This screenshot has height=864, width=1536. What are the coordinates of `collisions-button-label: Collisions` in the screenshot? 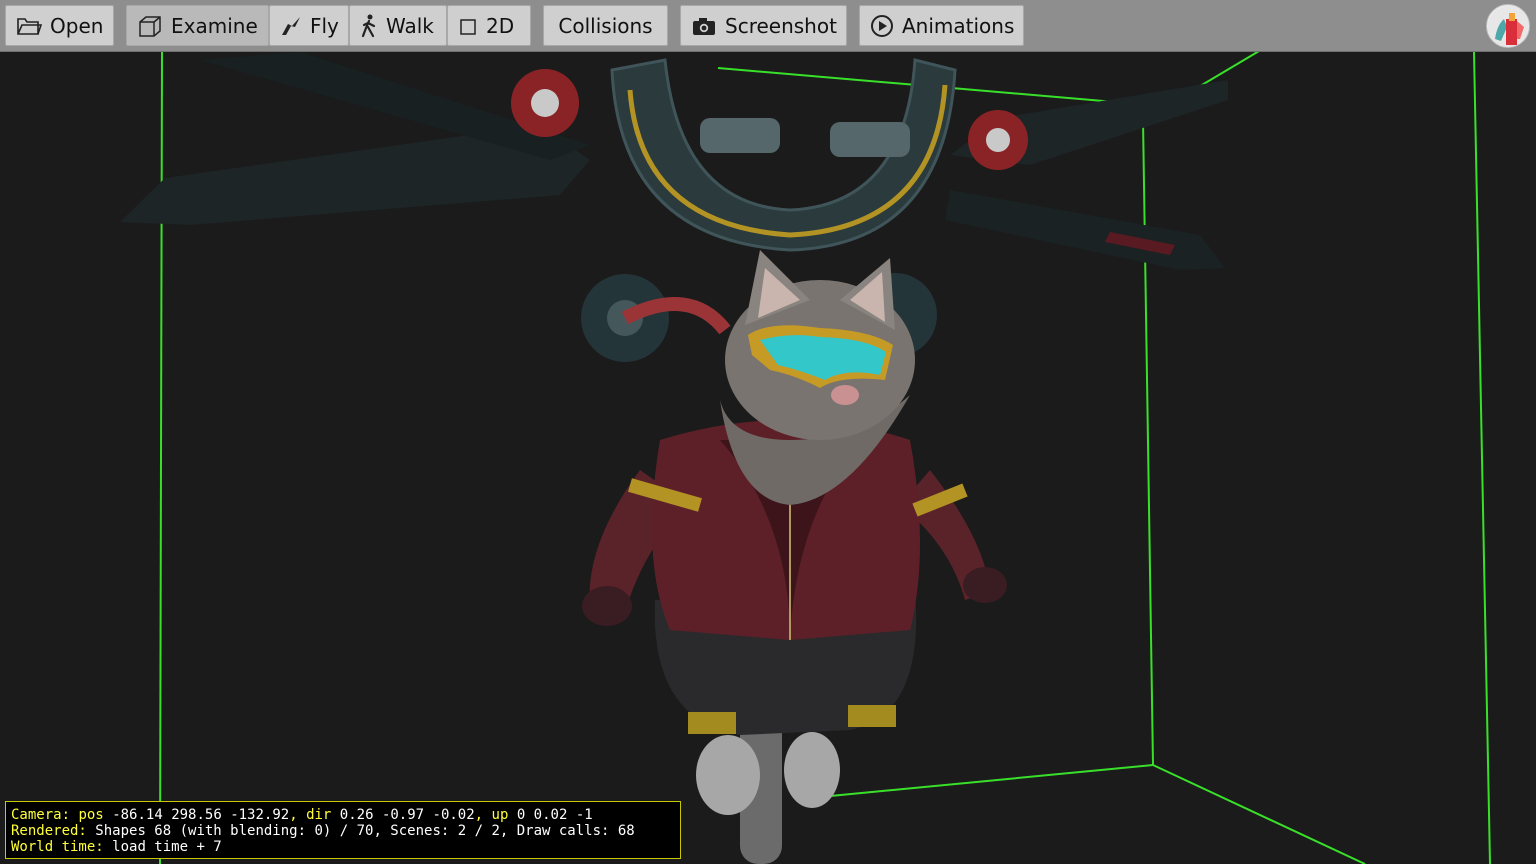 It's located at (605, 25).